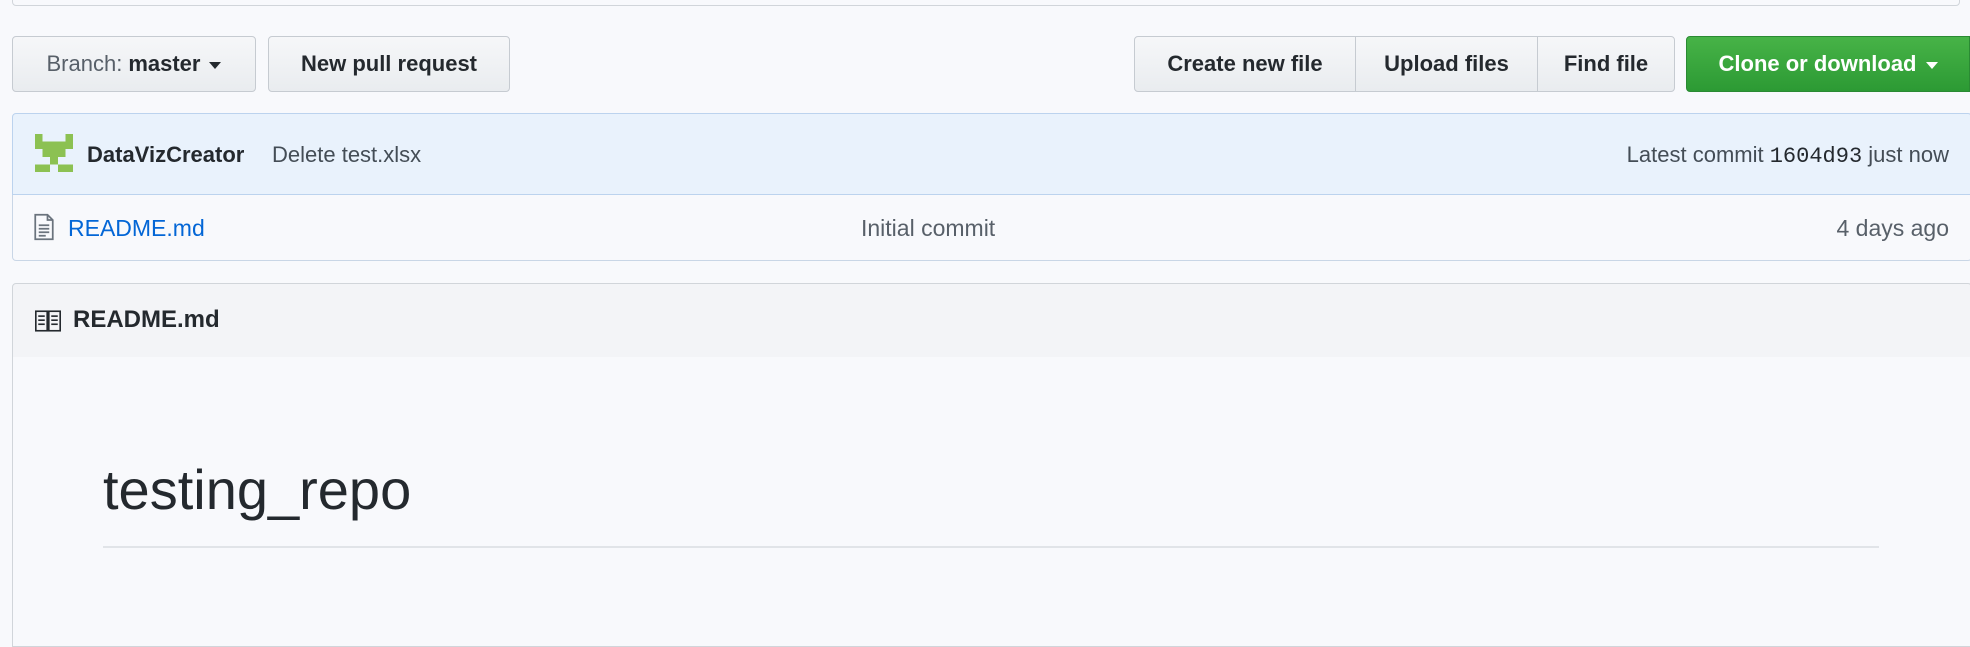 The image size is (1970, 647). What do you see at coordinates (44, 227) in the screenshot?
I see `file-text-icon` at bounding box center [44, 227].